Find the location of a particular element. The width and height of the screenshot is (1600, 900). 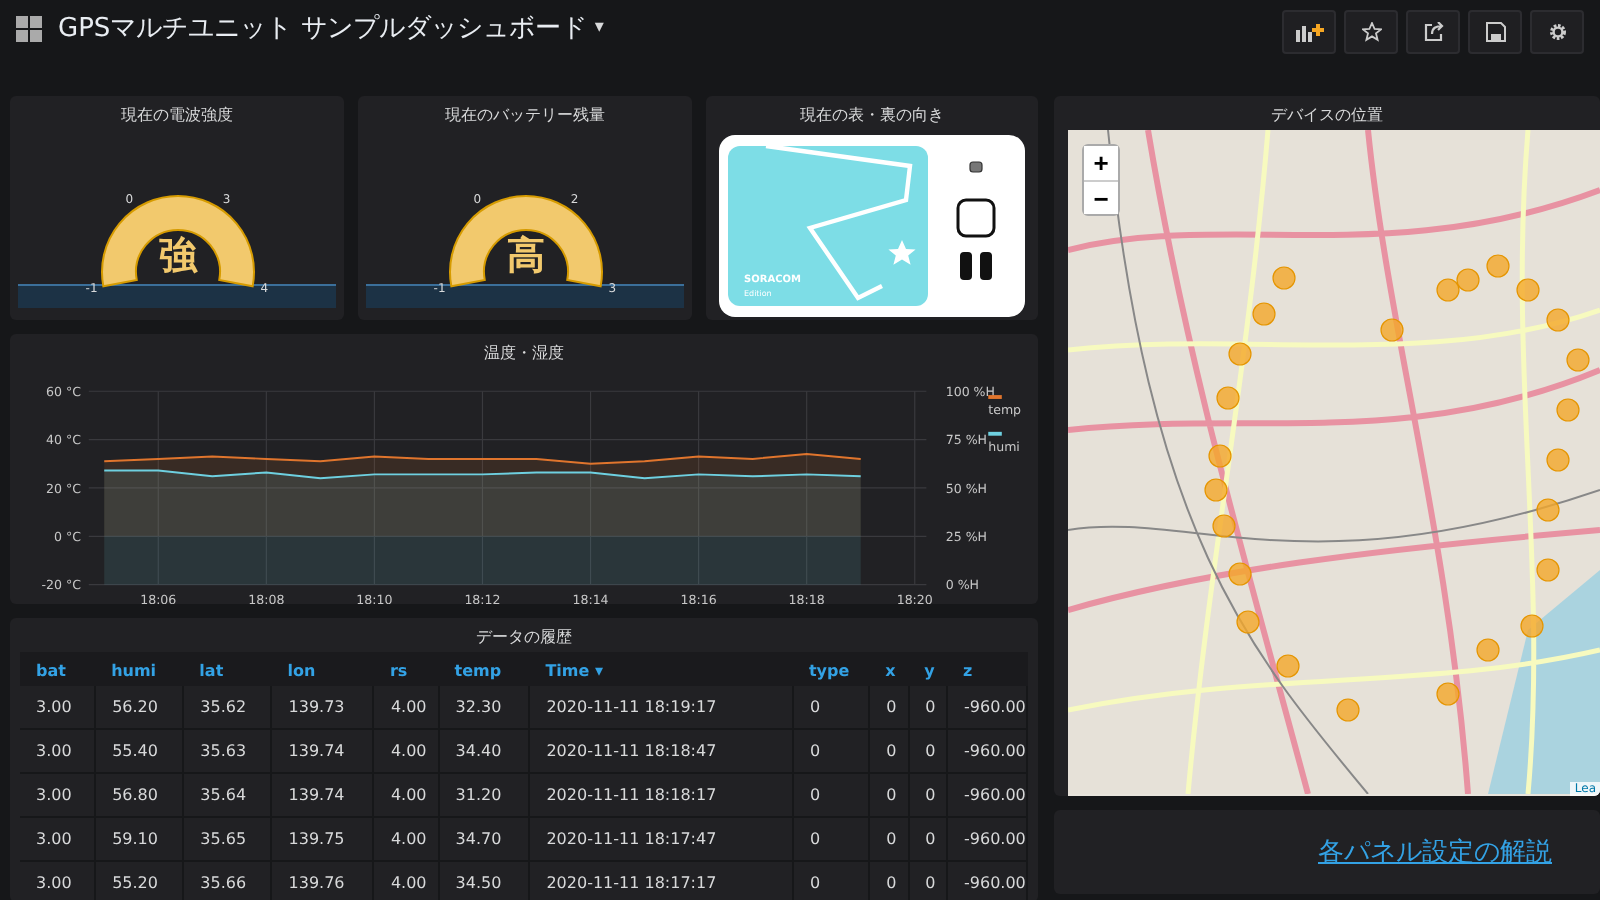

gauge-value: 強 is located at coordinates (177, 256).